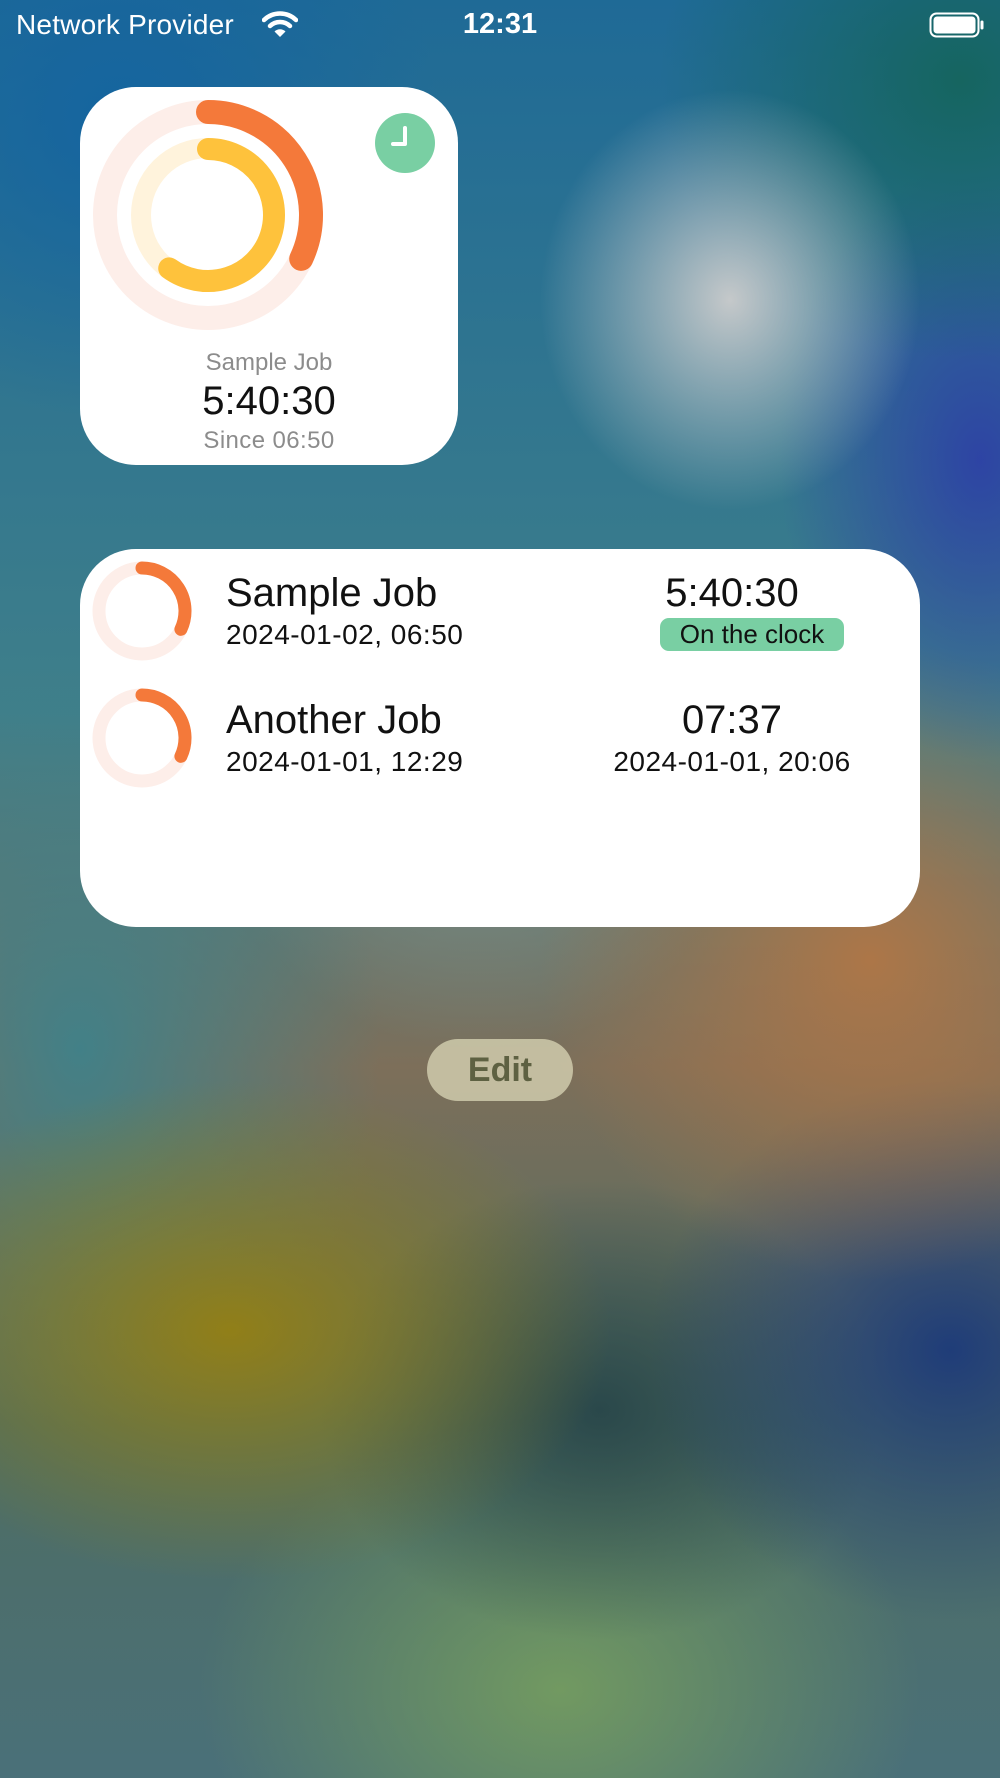 The image size is (1000, 1778). What do you see at coordinates (345, 634) in the screenshot?
I see `job-start-date: 2024-01-02, 06:50` at bounding box center [345, 634].